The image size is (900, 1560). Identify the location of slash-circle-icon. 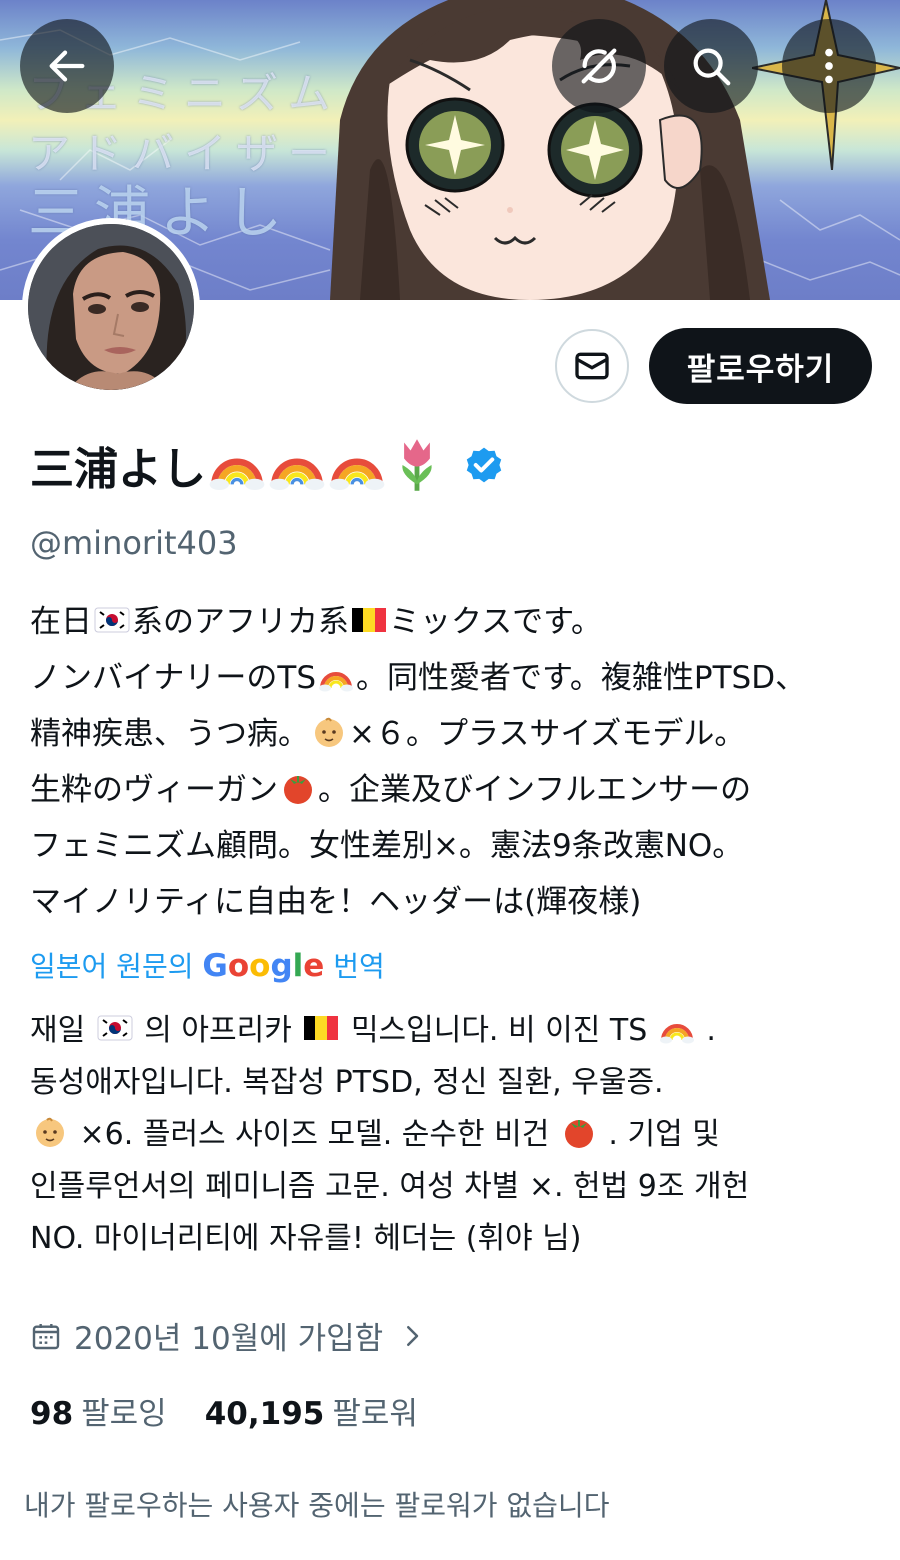
(599, 66).